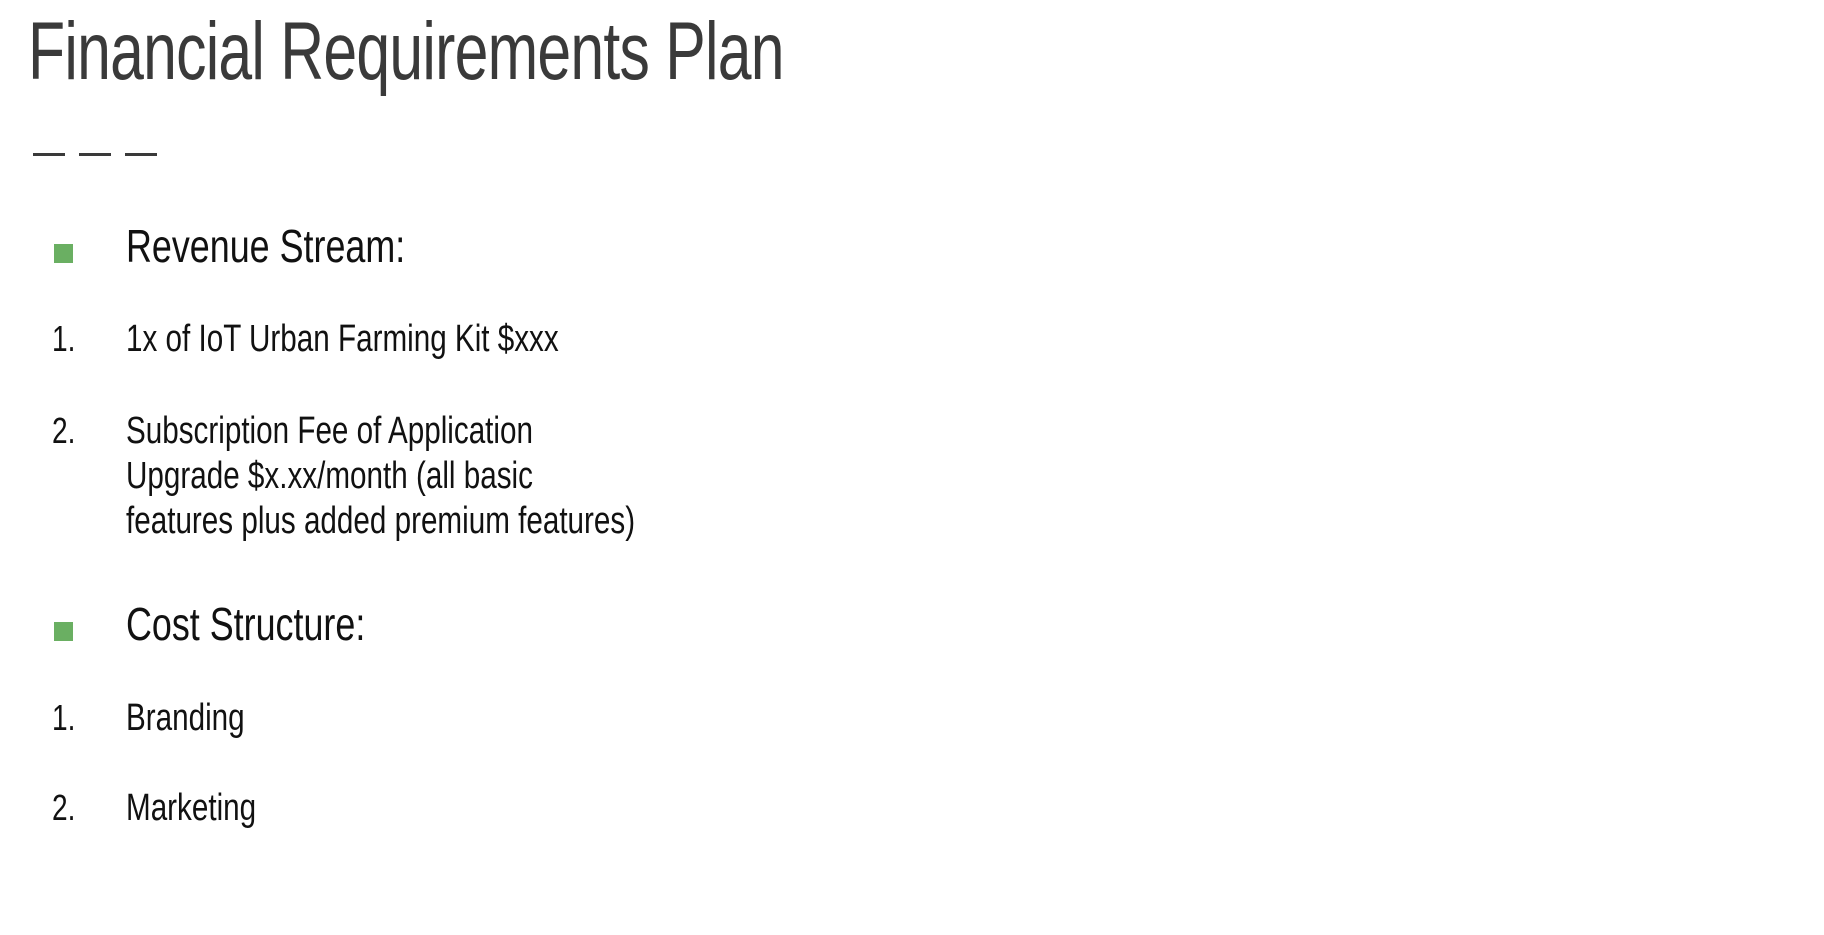 The image size is (1824, 935). I want to click on list-item-text-line: features plus added premium features), so click(381, 521).